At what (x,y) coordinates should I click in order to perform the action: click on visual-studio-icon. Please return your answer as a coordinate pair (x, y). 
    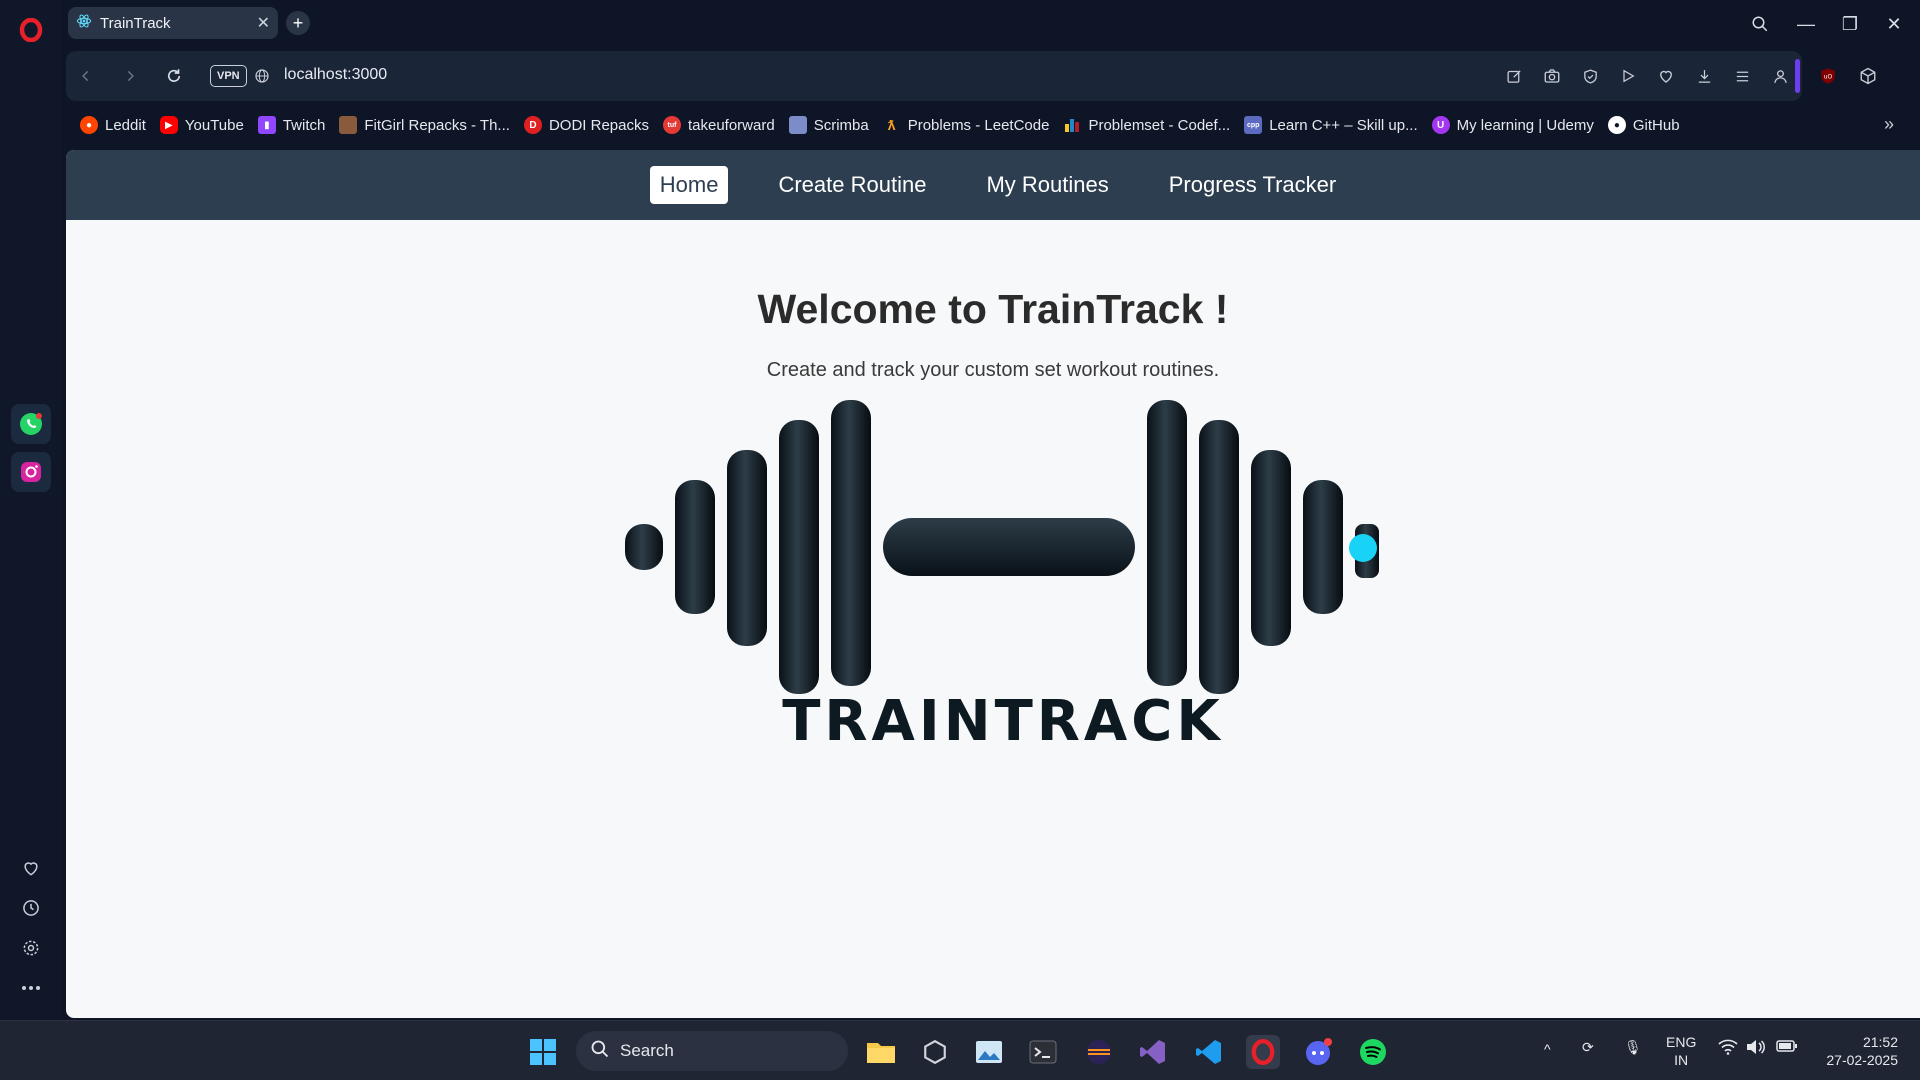
    Looking at the image, I should click on (1153, 1052).